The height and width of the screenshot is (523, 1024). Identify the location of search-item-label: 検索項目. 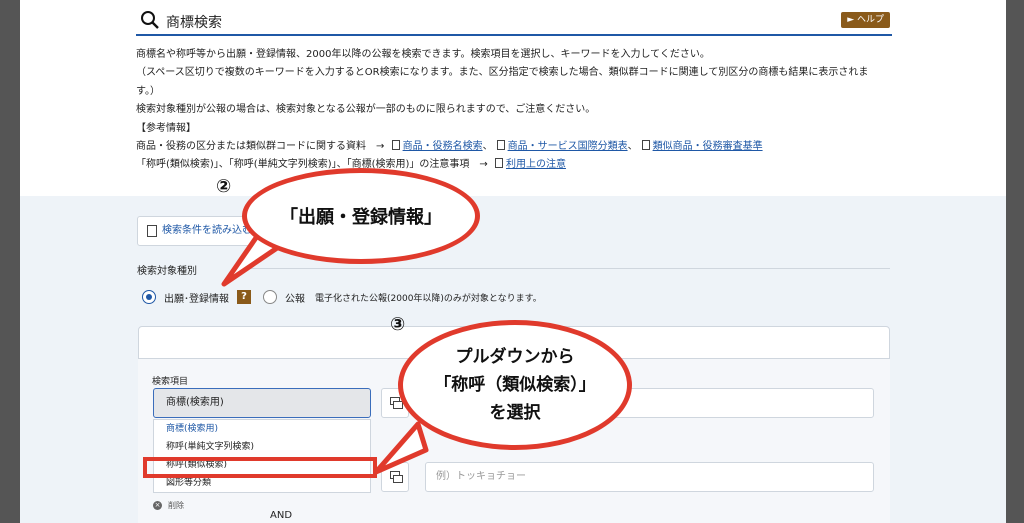
(170, 382).